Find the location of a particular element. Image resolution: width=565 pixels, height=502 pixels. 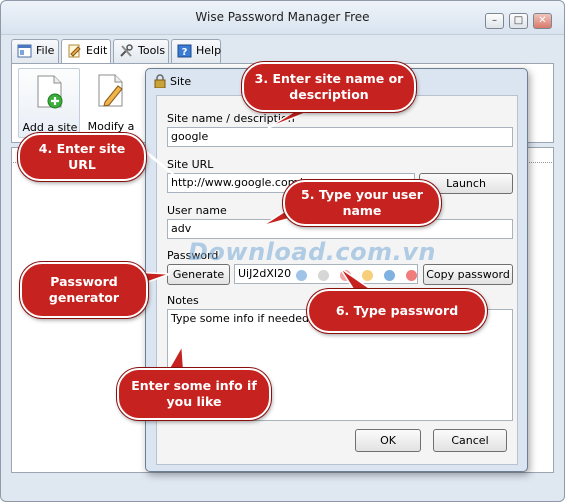

callout-password: 6. Type password is located at coordinates (397, 311).